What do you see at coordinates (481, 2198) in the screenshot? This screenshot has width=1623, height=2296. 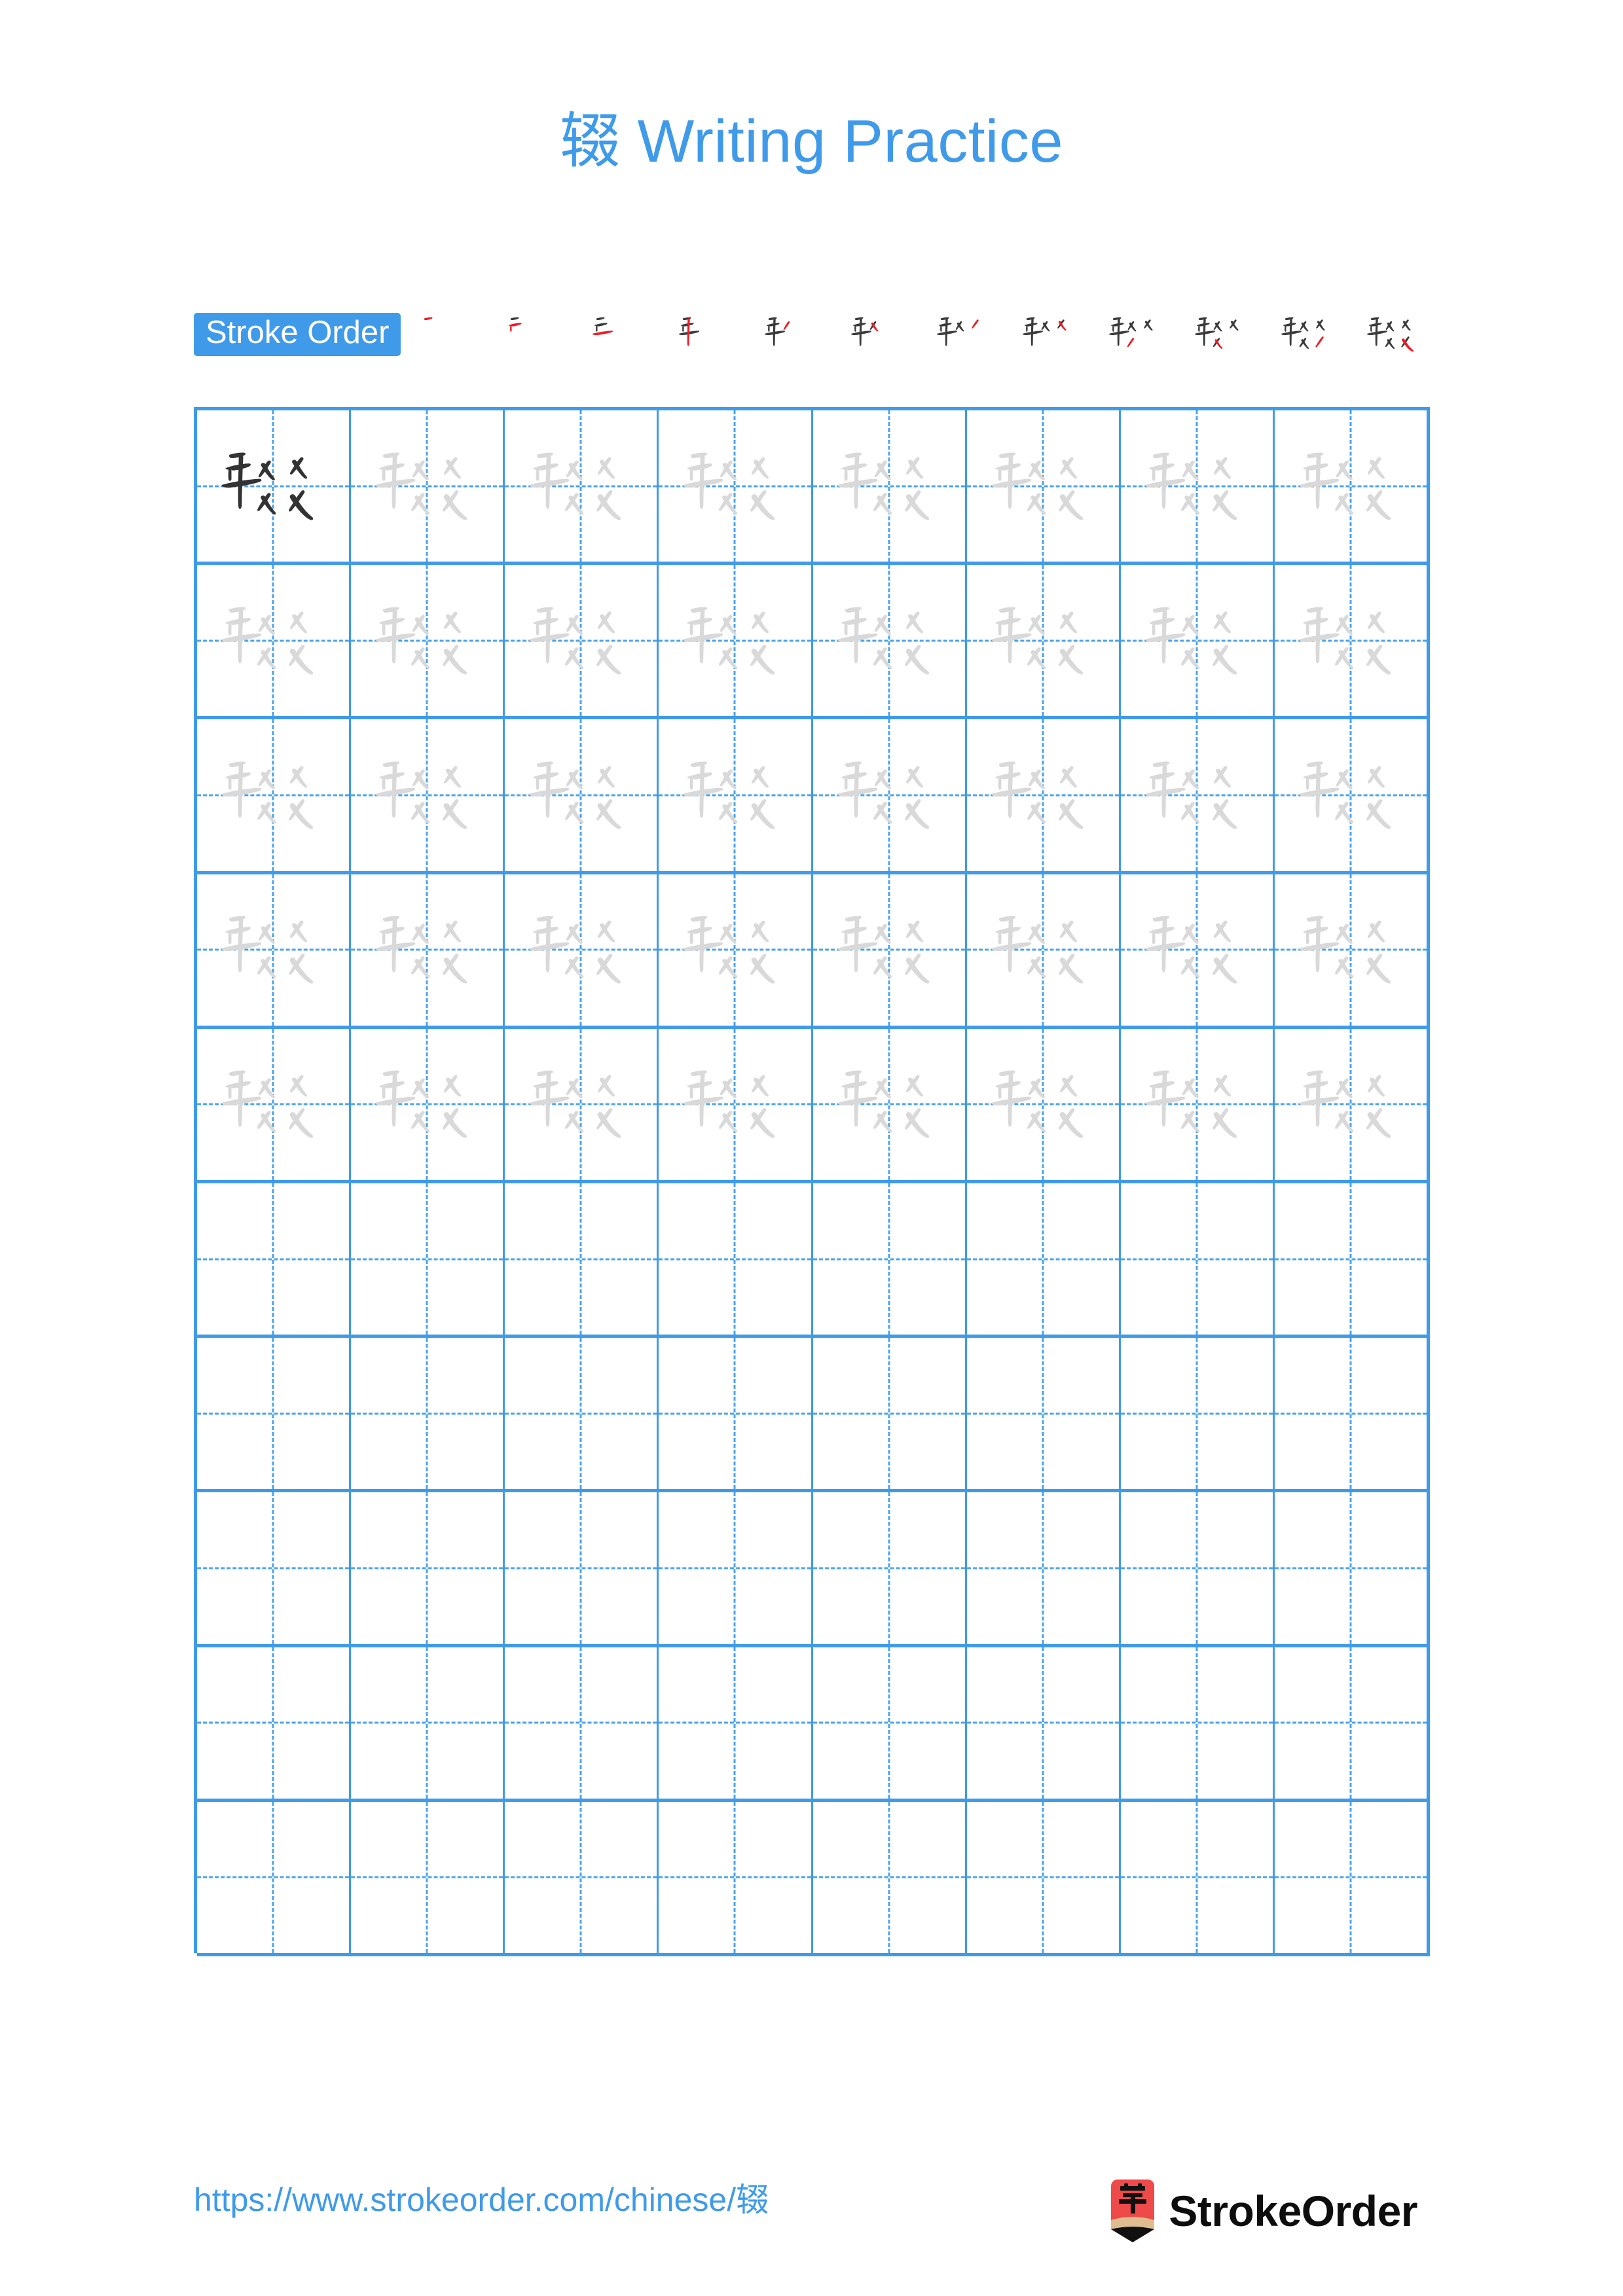 I see `source-url-link: https://www.strokeorder.com/chinese/辍` at bounding box center [481, 2198].